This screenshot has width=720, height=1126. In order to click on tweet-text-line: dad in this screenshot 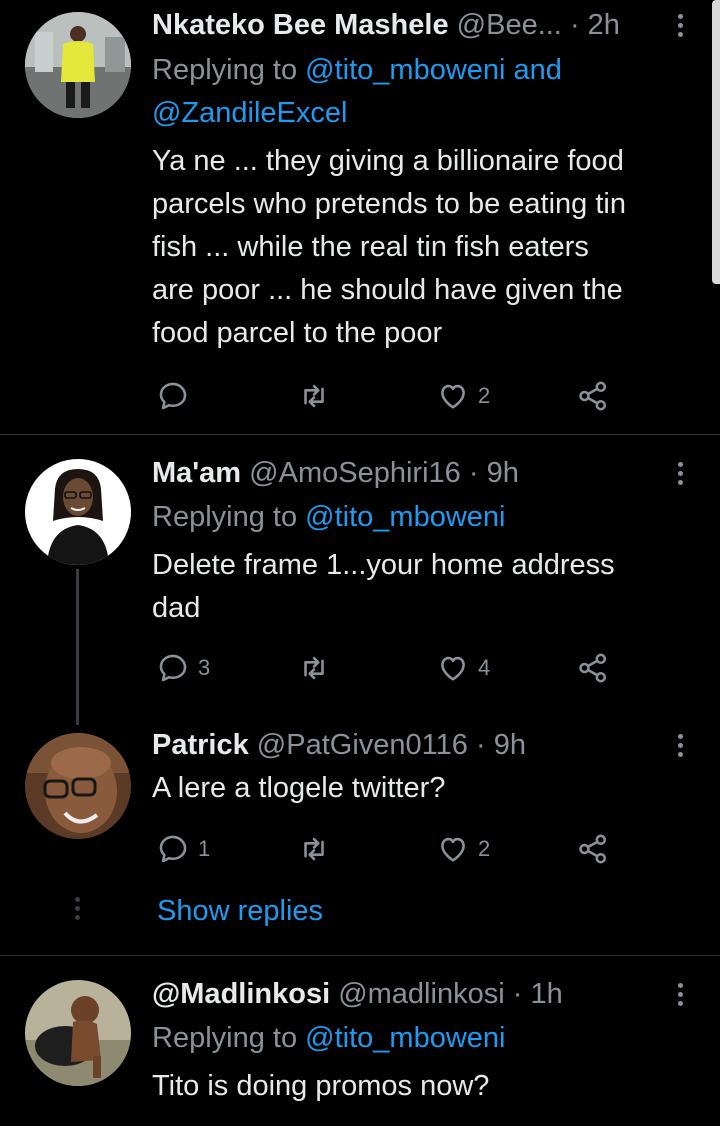, I will do `click(176, 608)`.